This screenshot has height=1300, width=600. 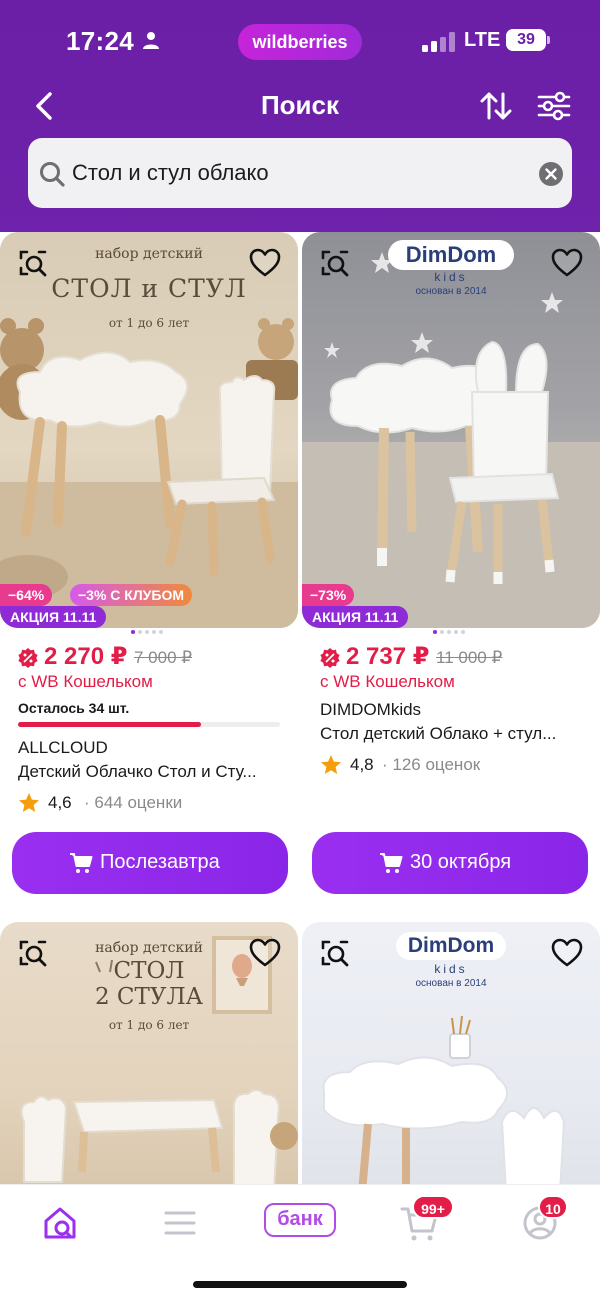 What do you see at coordinates (52, 174) in the screenshot?
I see `search-icon` at bounding box center [52, 174].